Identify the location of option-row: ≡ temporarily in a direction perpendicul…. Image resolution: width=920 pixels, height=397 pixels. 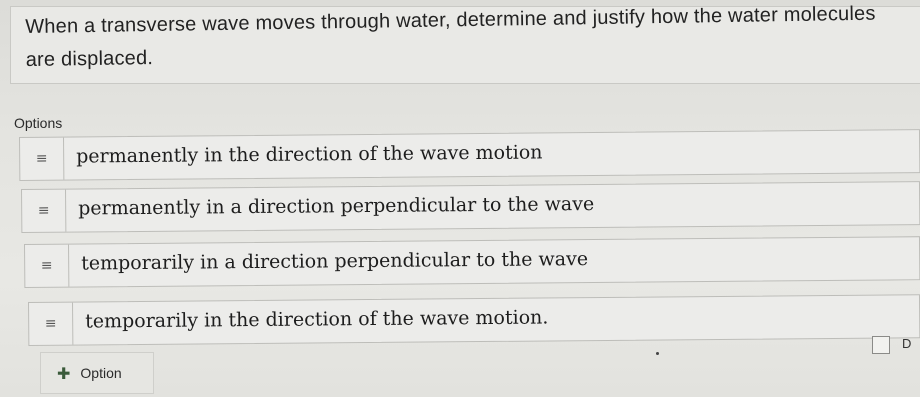
(472, 262).